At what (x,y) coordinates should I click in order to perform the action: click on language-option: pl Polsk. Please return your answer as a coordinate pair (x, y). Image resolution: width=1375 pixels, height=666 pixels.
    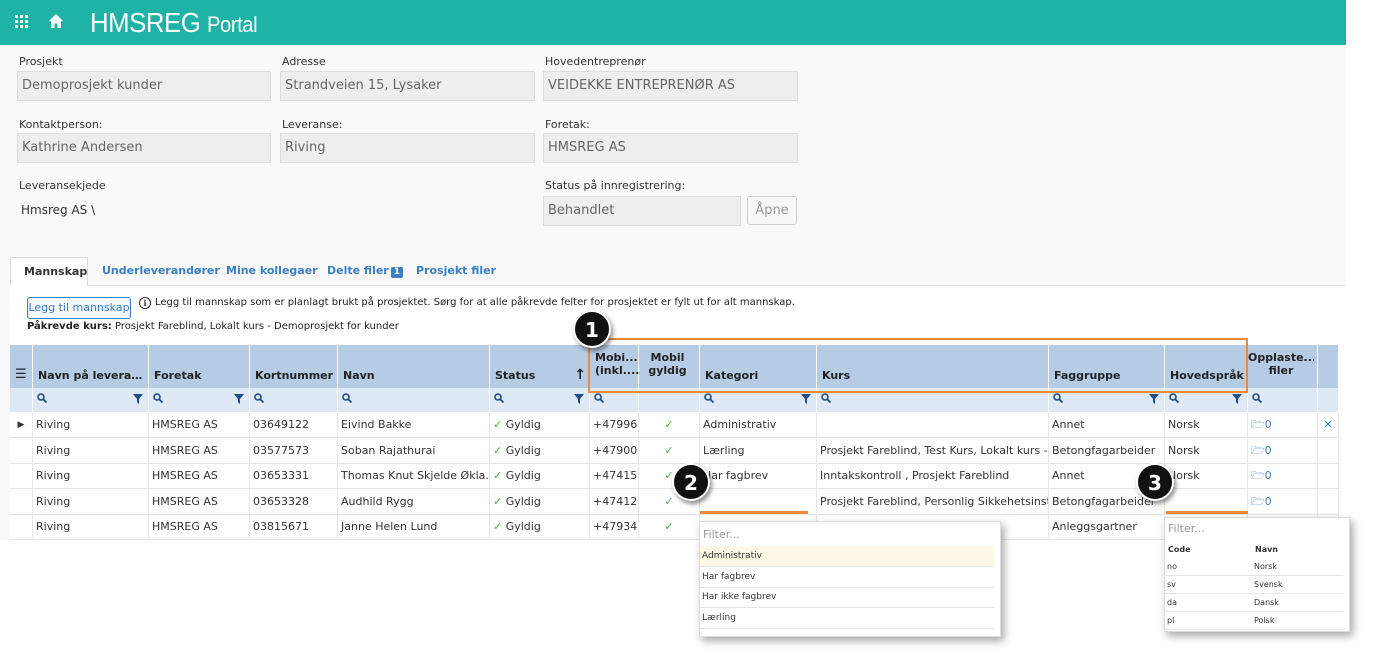
    Looking at the image, I should click on (1254, 621).